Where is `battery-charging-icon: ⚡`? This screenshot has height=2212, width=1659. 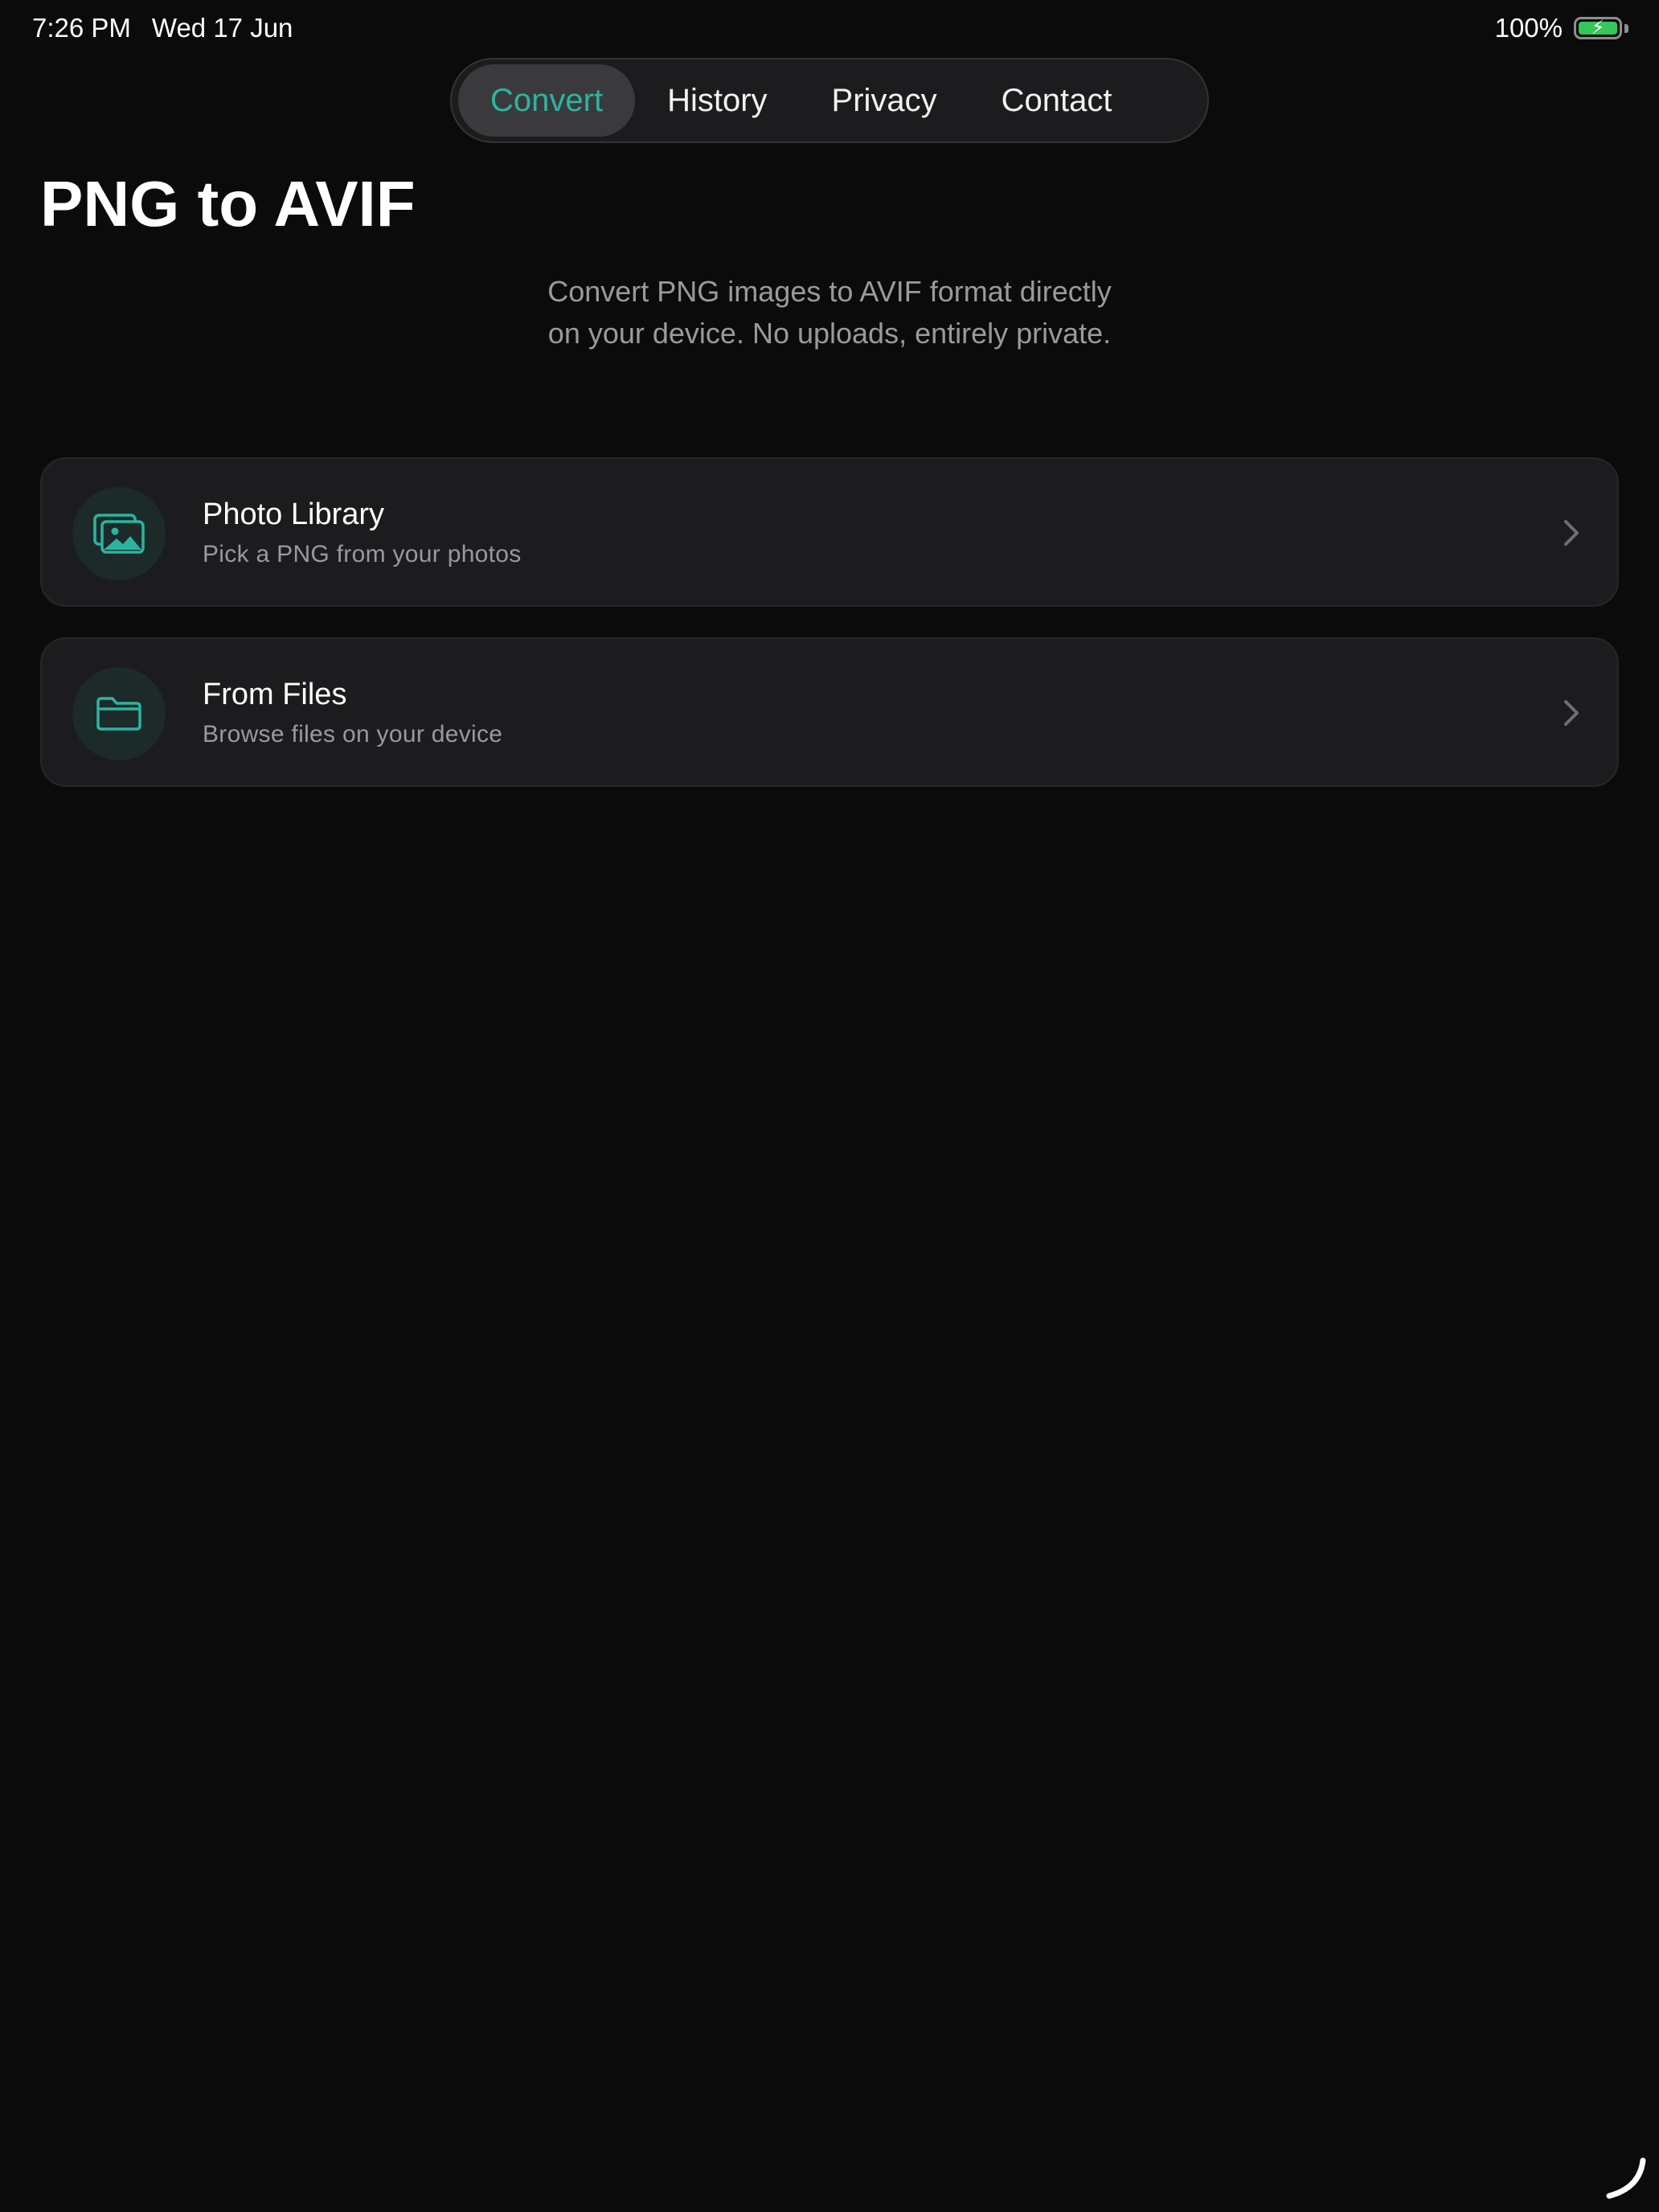
battery-charging-icon: ⚡ is located at coordinates (1598, 28).